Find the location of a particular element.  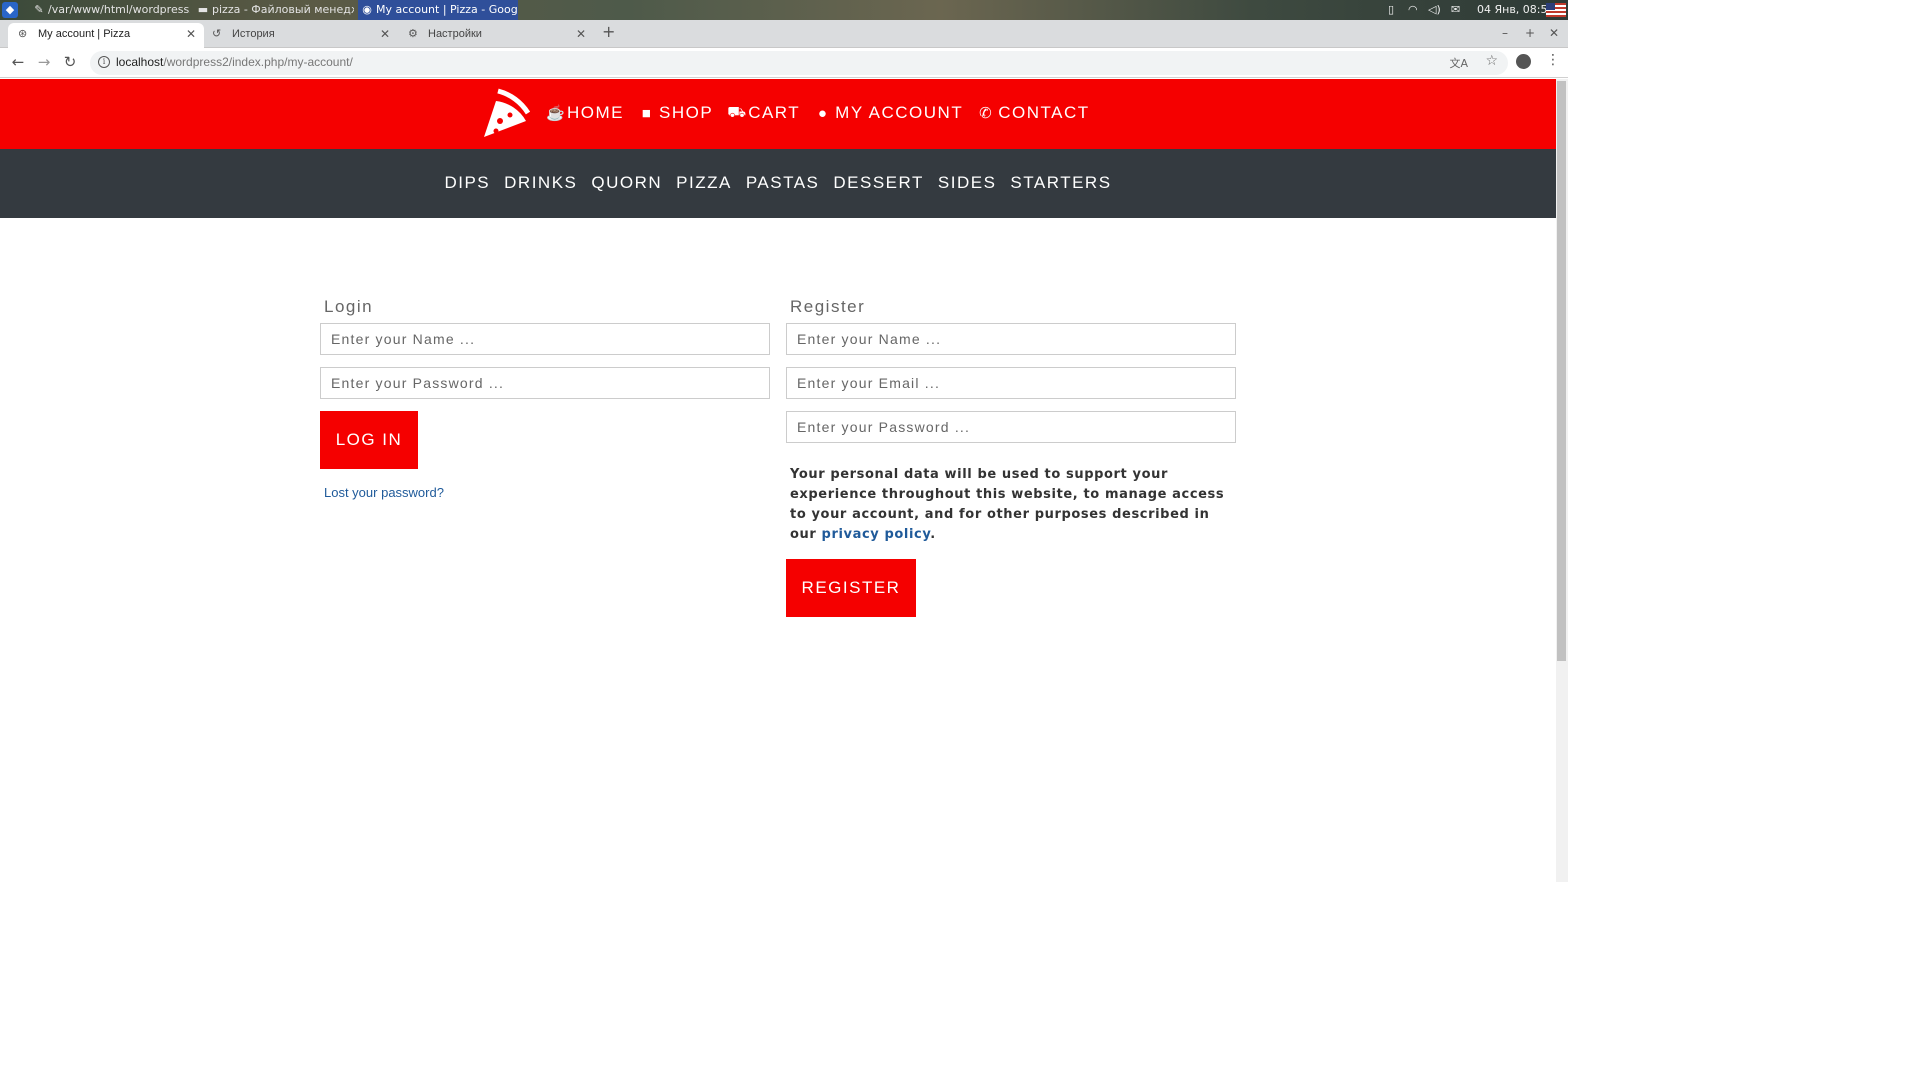

page-scrollbar is located at coordinates (1562, 480).